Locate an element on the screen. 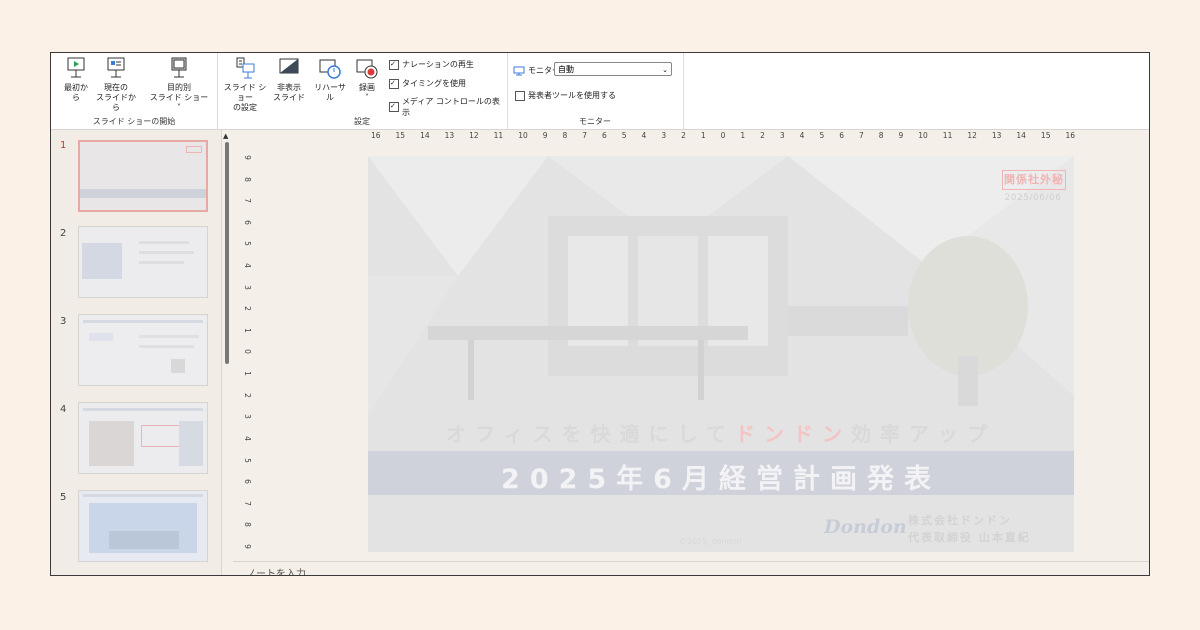 The width and height of the screenshot is (1200, 630). custom-show-icon is located at coordinates (179, 67).